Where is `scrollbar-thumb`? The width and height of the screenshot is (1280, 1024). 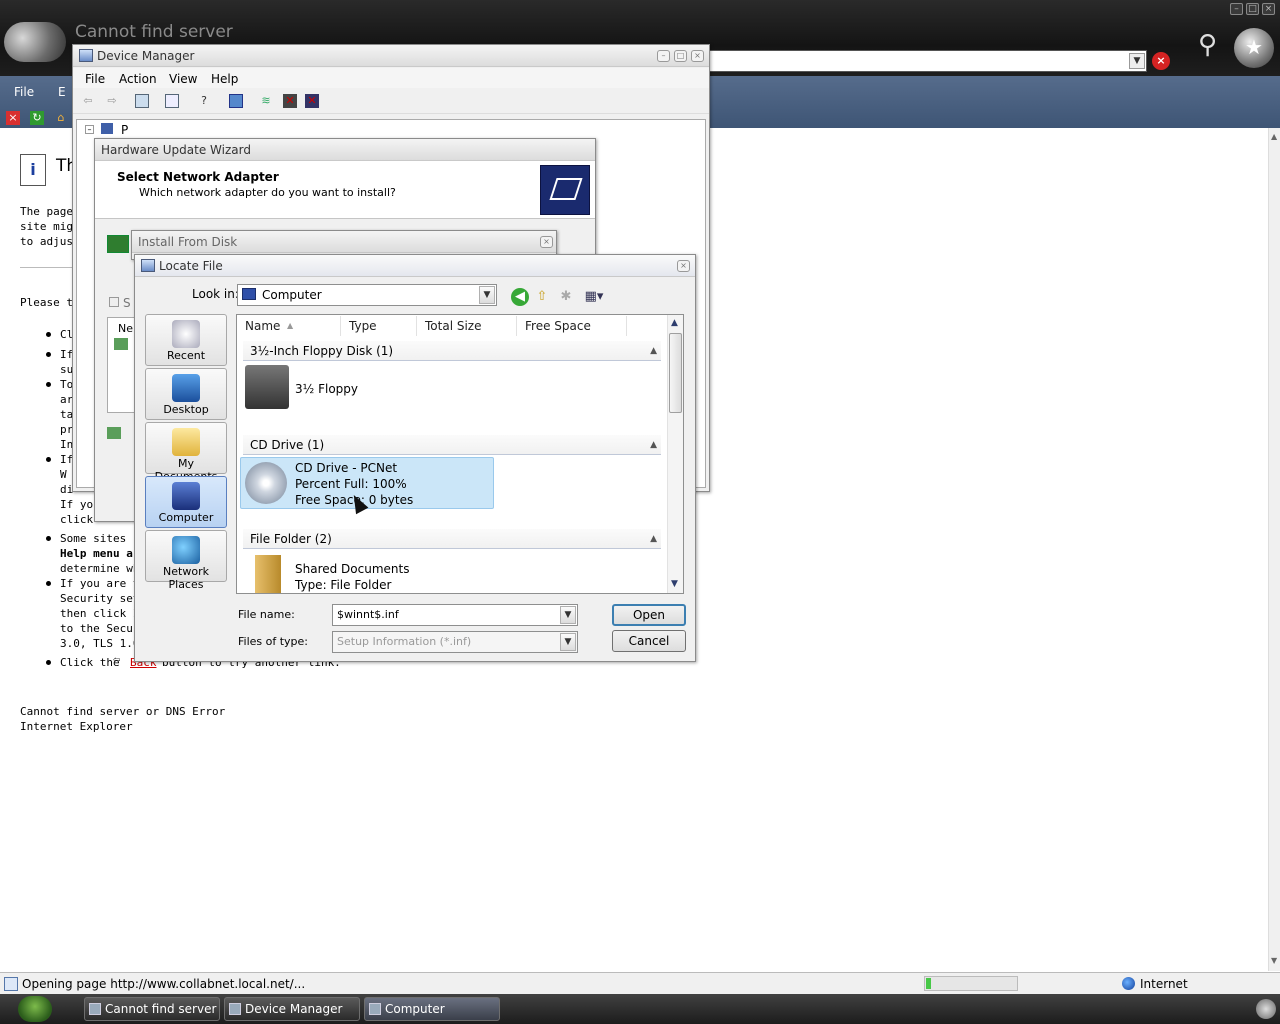
scrollbar-thumb is located at coordinates (675, 373).